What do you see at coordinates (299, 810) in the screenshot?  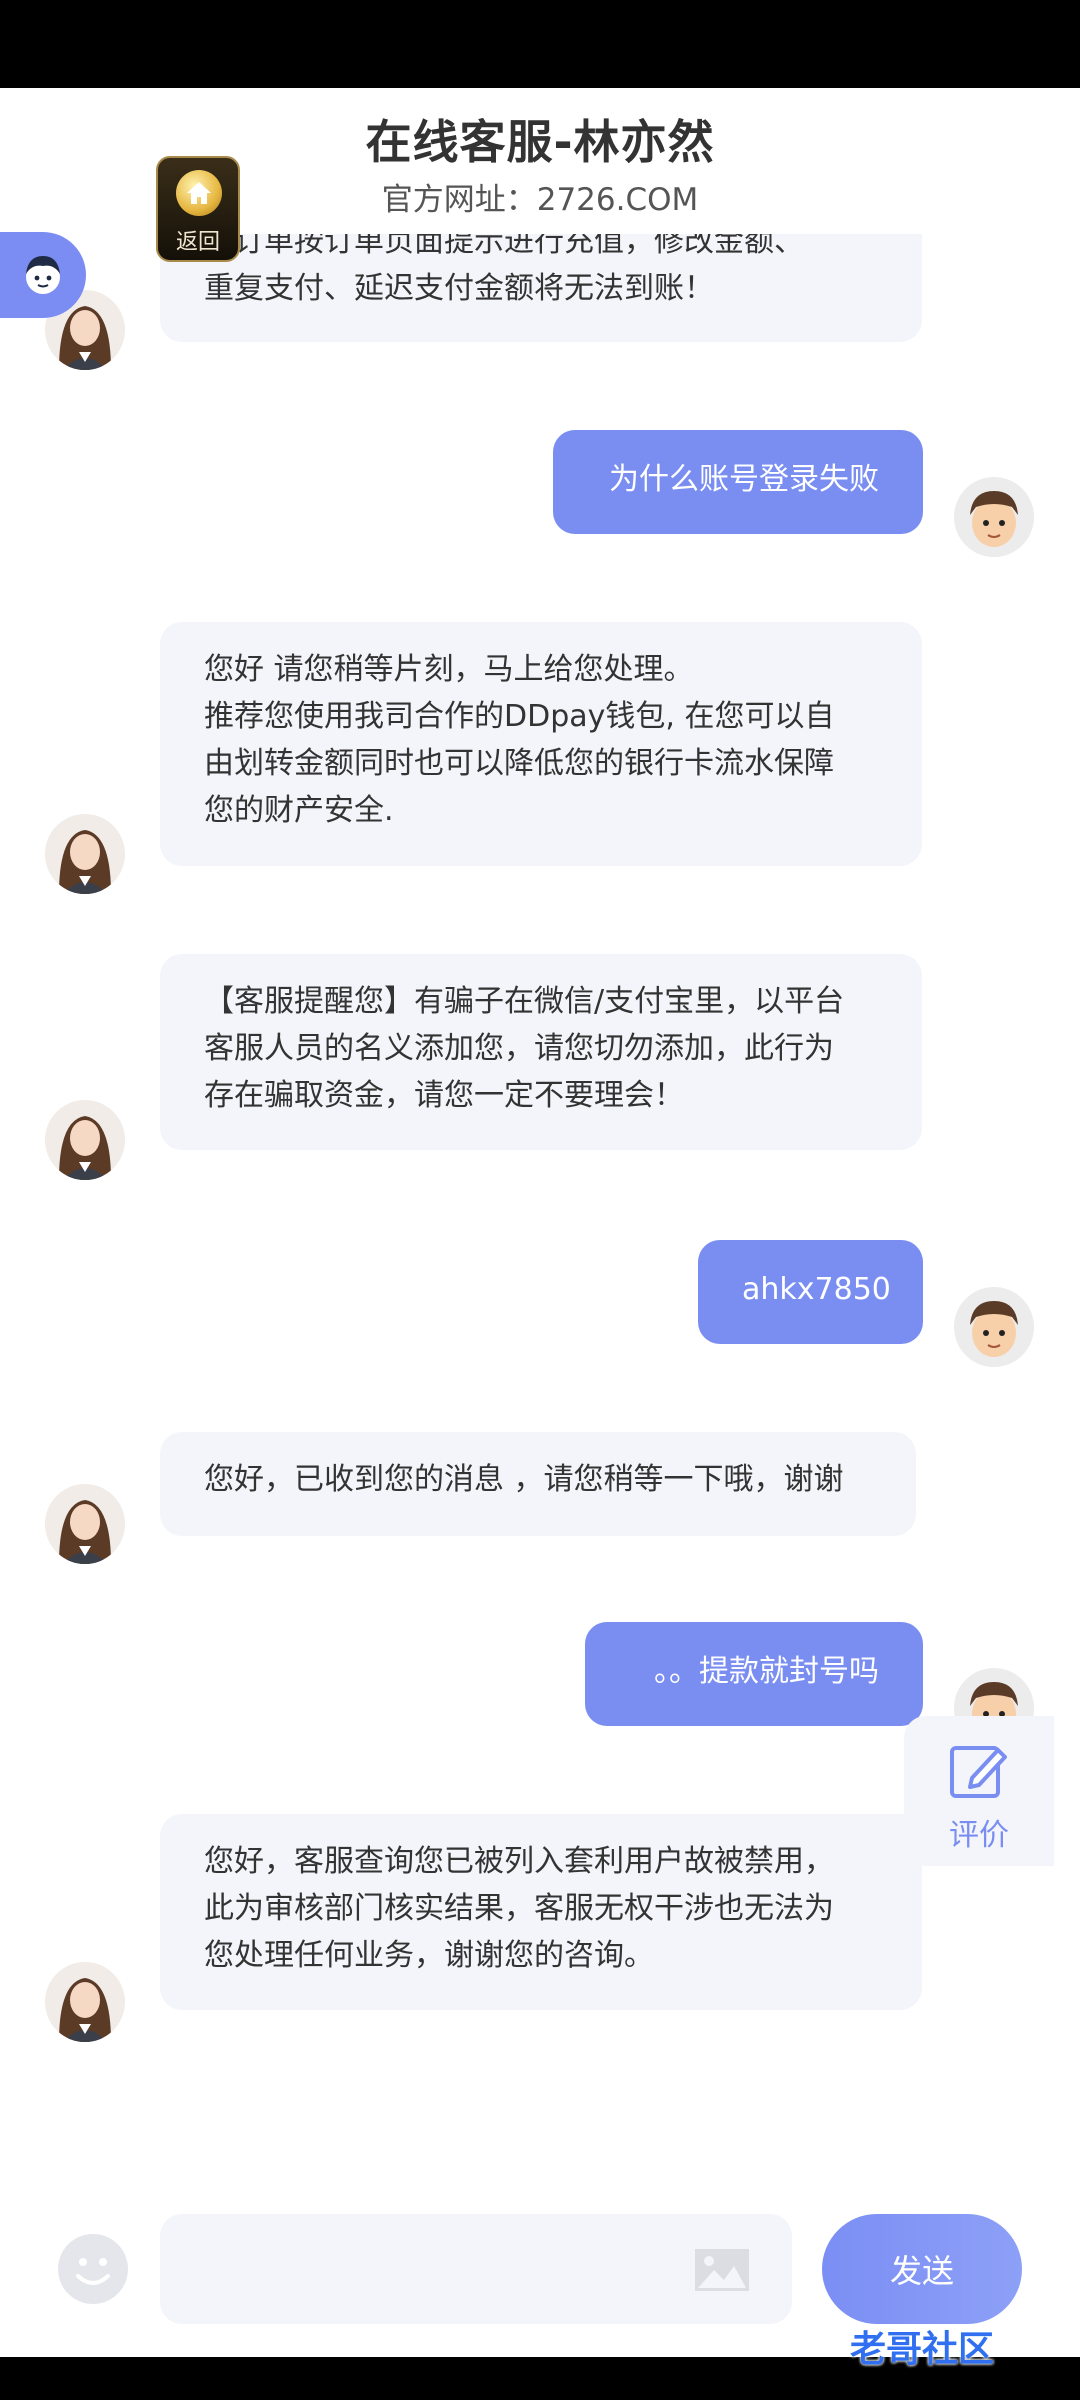 I see `message-line: 您的财产安全.` at bounding box center [299, 810].